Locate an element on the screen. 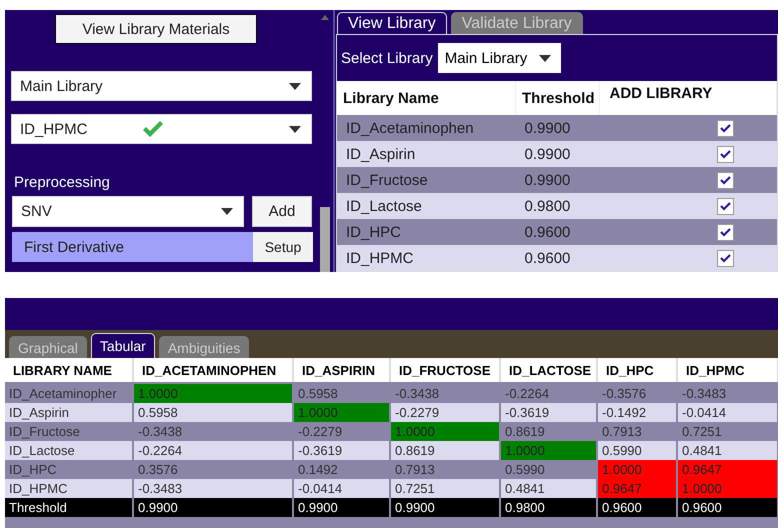  tab: Tabular is located at coordinates (122, 345).